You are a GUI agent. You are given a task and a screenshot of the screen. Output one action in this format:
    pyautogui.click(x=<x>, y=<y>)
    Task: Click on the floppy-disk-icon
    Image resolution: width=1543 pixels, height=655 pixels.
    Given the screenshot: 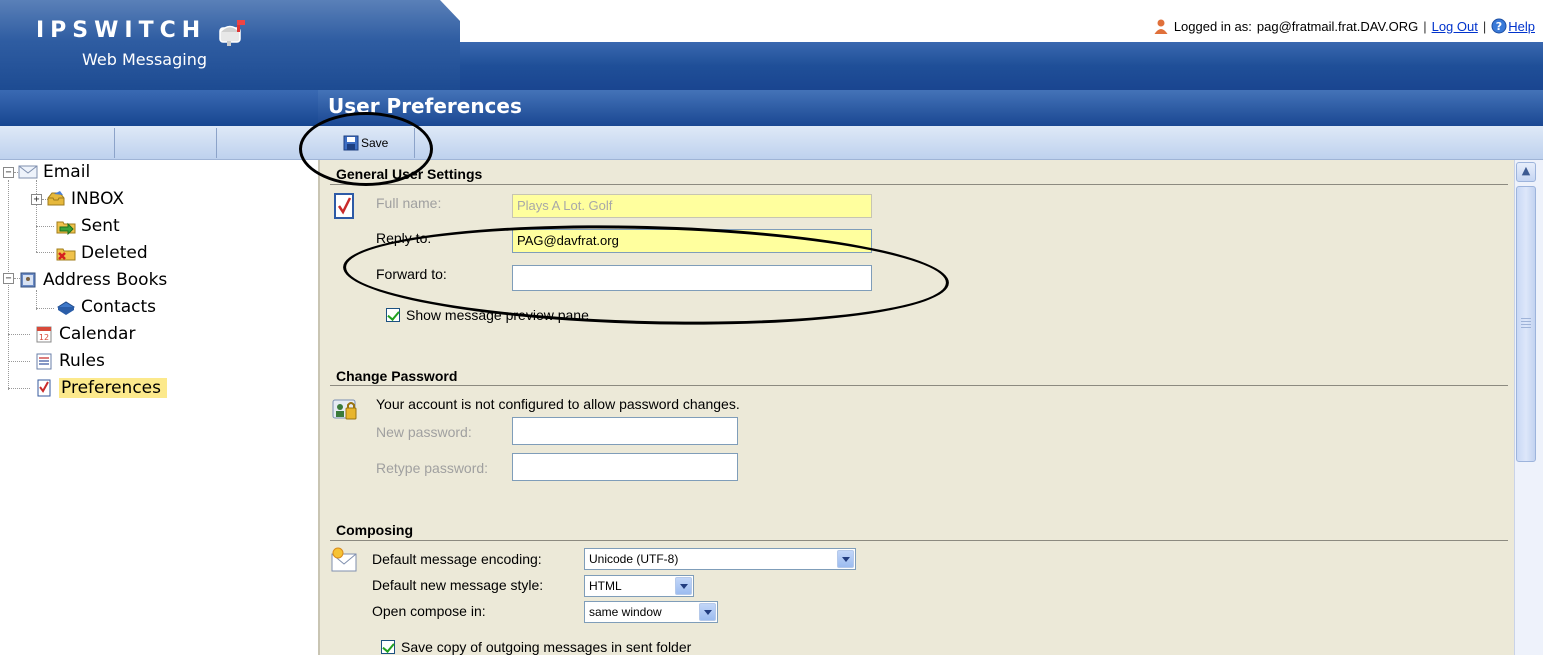 What is the action you would take?
    pyautogui.click(x=351, y=143)
    